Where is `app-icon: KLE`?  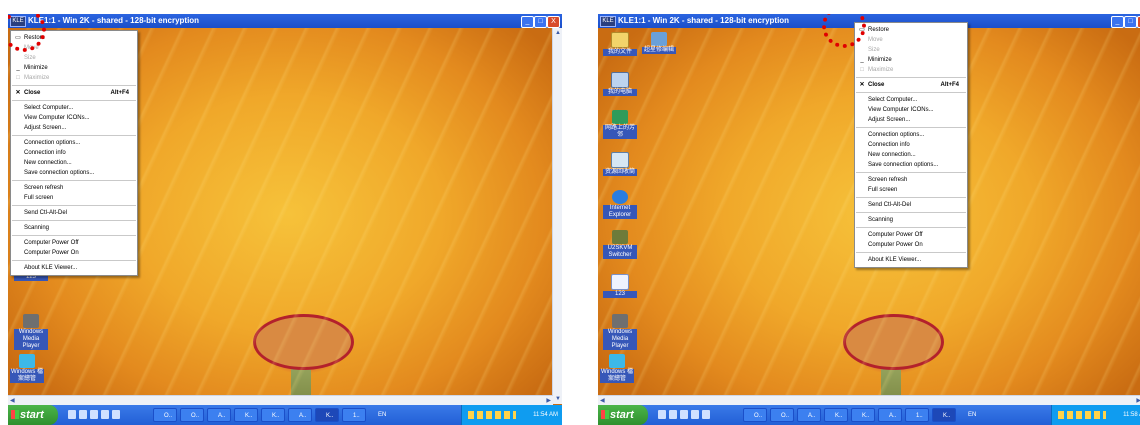
app-icon: KLE is located at coordinates (608, 21).